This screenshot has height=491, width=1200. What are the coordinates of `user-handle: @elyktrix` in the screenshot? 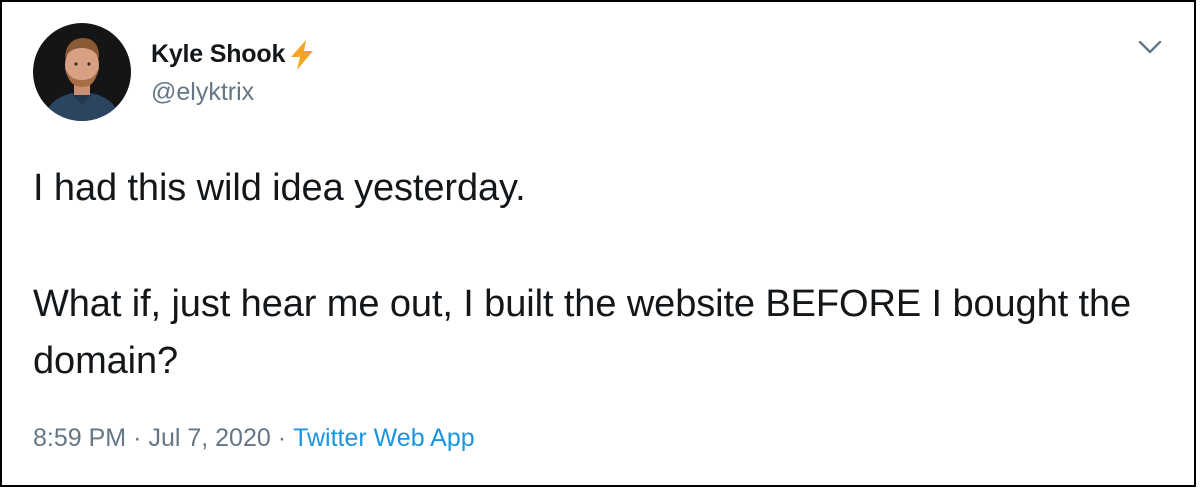 It's located at (234, 92).